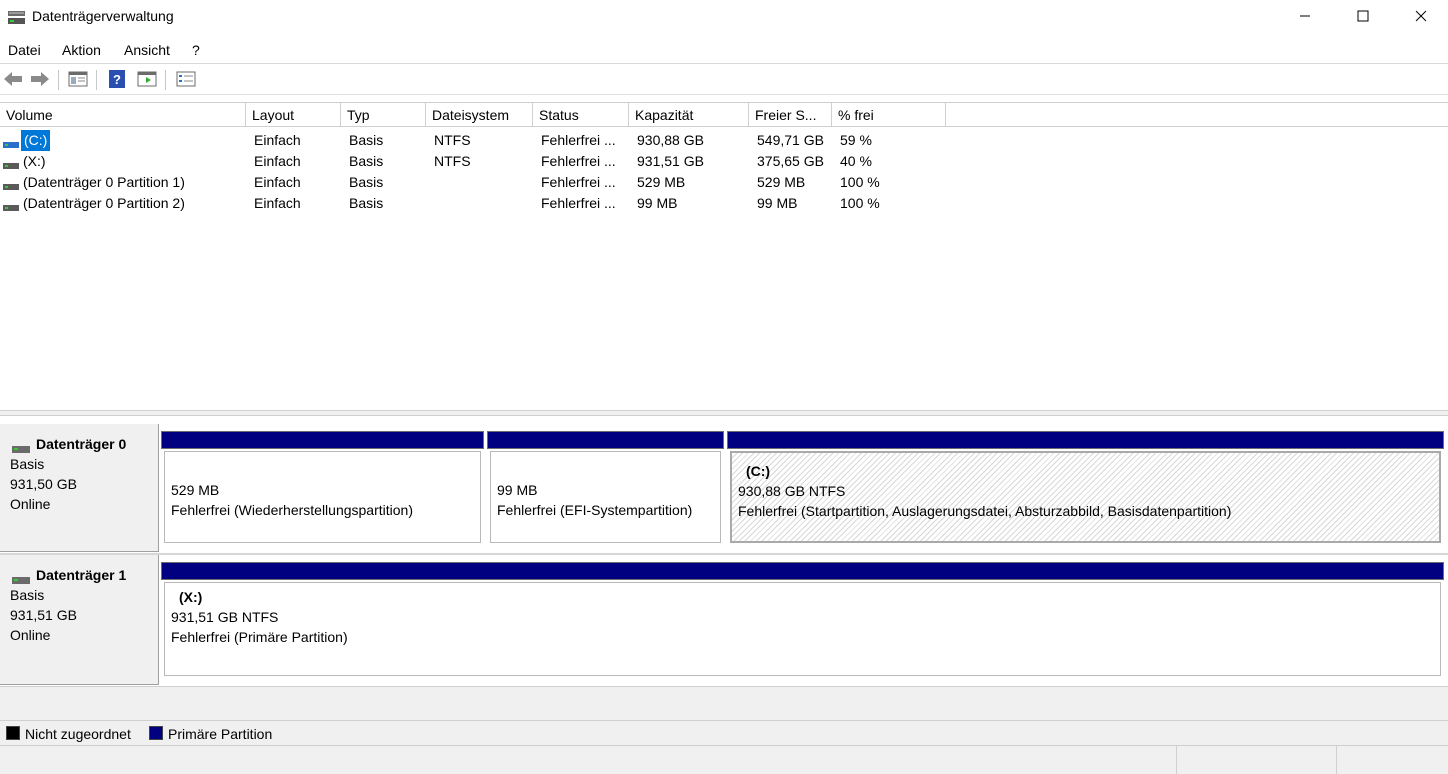 The height and width of the screenshot is (774, 1448). Describe the element at coordinates (156, 733) in the screenshot. I see `legend-swatch-primary` at that location.